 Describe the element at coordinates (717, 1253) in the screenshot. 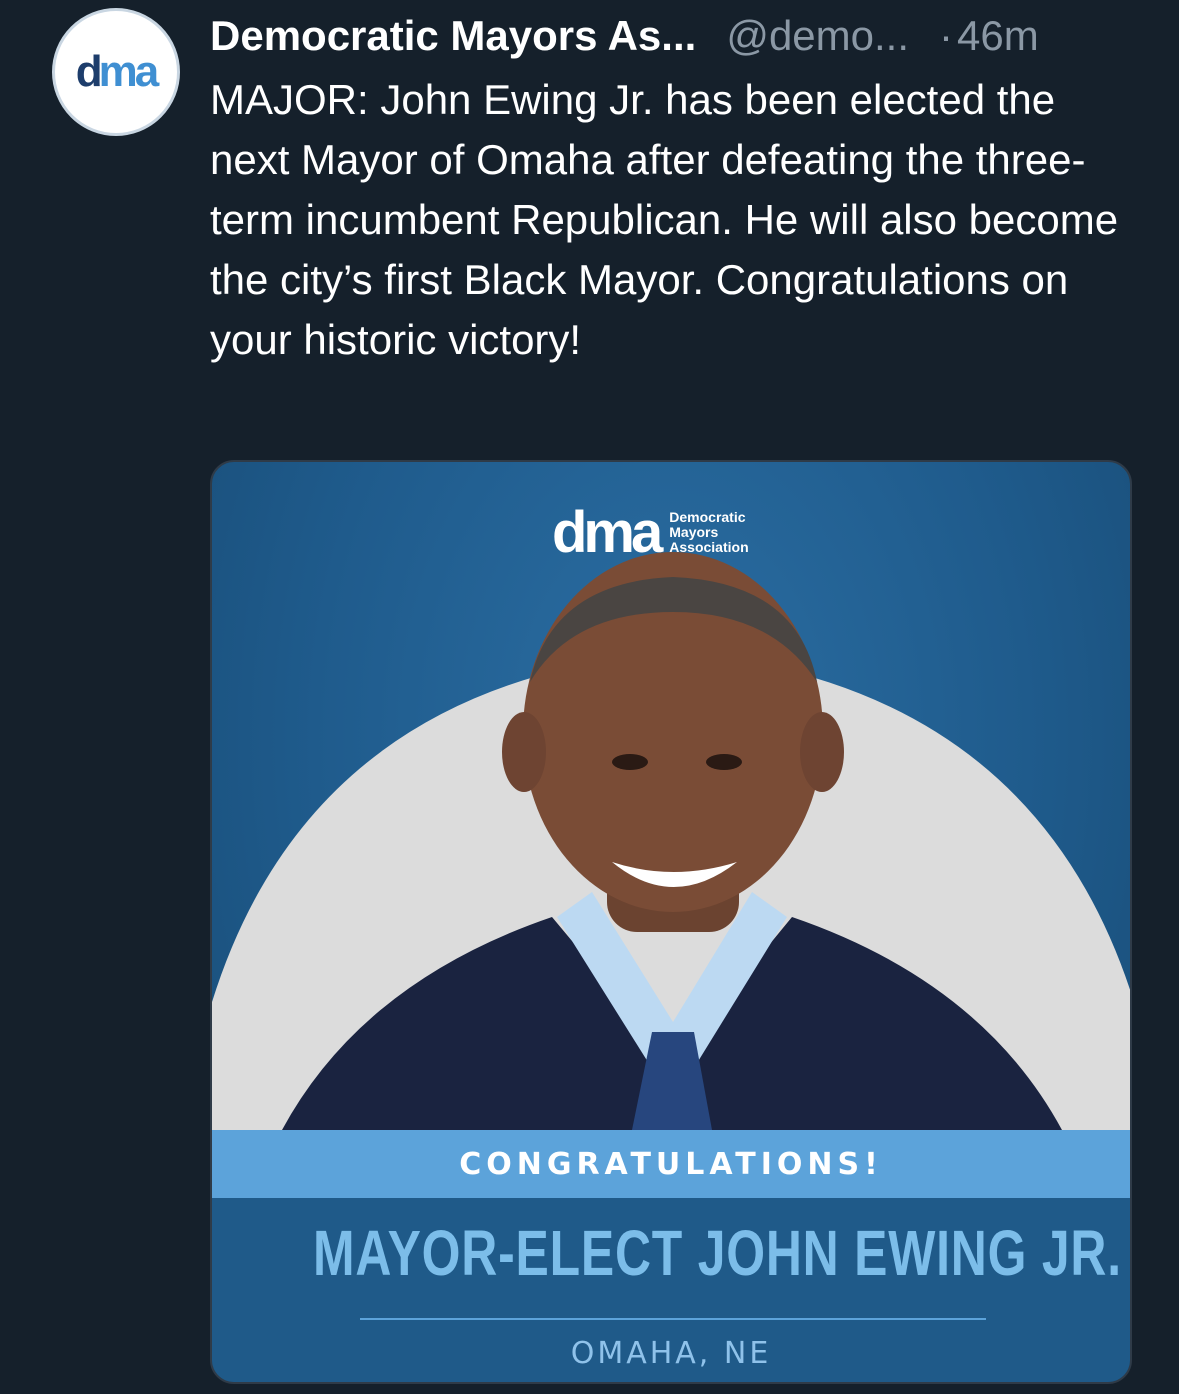

I see `mayor-elect-headline: MAYOR-ELECT JOHN EWING JR.` at that location.